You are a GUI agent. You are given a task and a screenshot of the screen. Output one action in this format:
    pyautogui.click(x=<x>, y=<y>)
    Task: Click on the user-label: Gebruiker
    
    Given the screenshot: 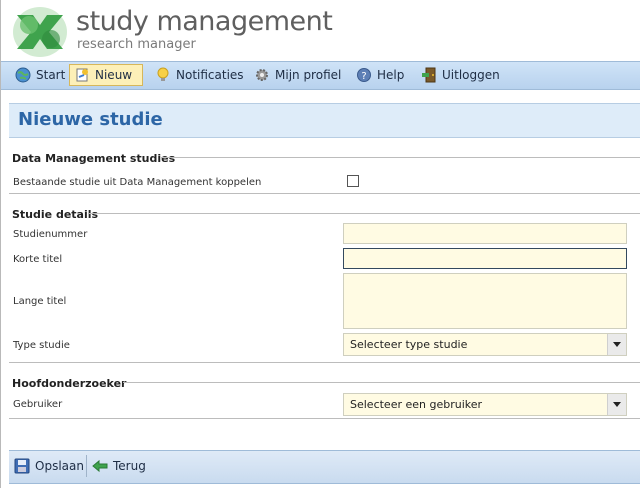 What is the action you would take?
    pyautogui.click(x=38, y=404)
    